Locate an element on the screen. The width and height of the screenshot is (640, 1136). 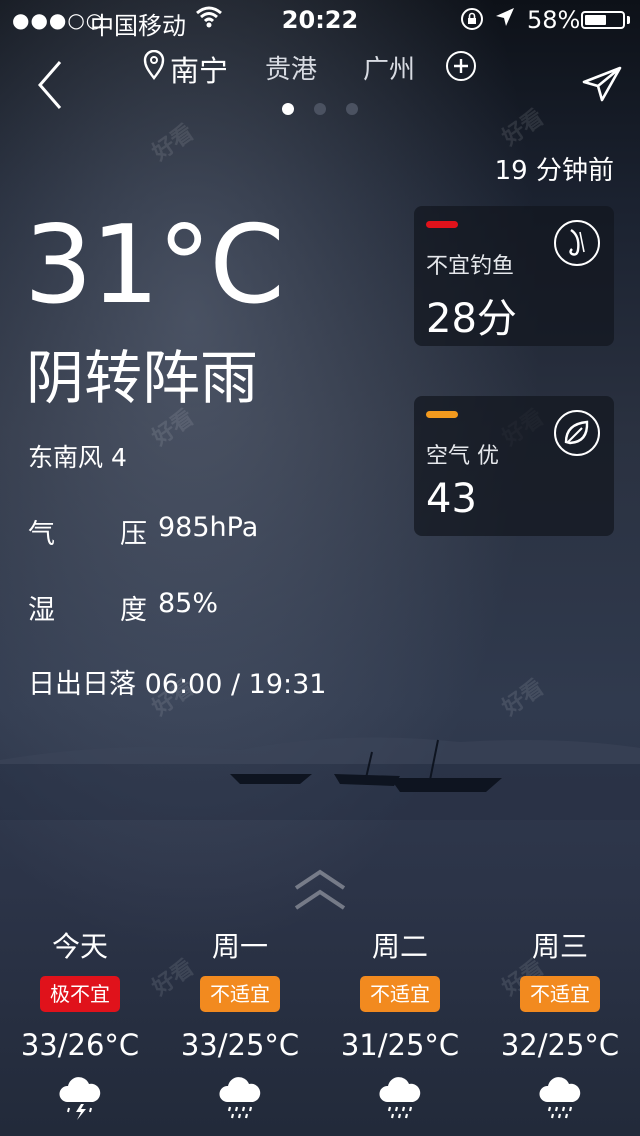
lake-scenery is located at coordinates (320, 778).